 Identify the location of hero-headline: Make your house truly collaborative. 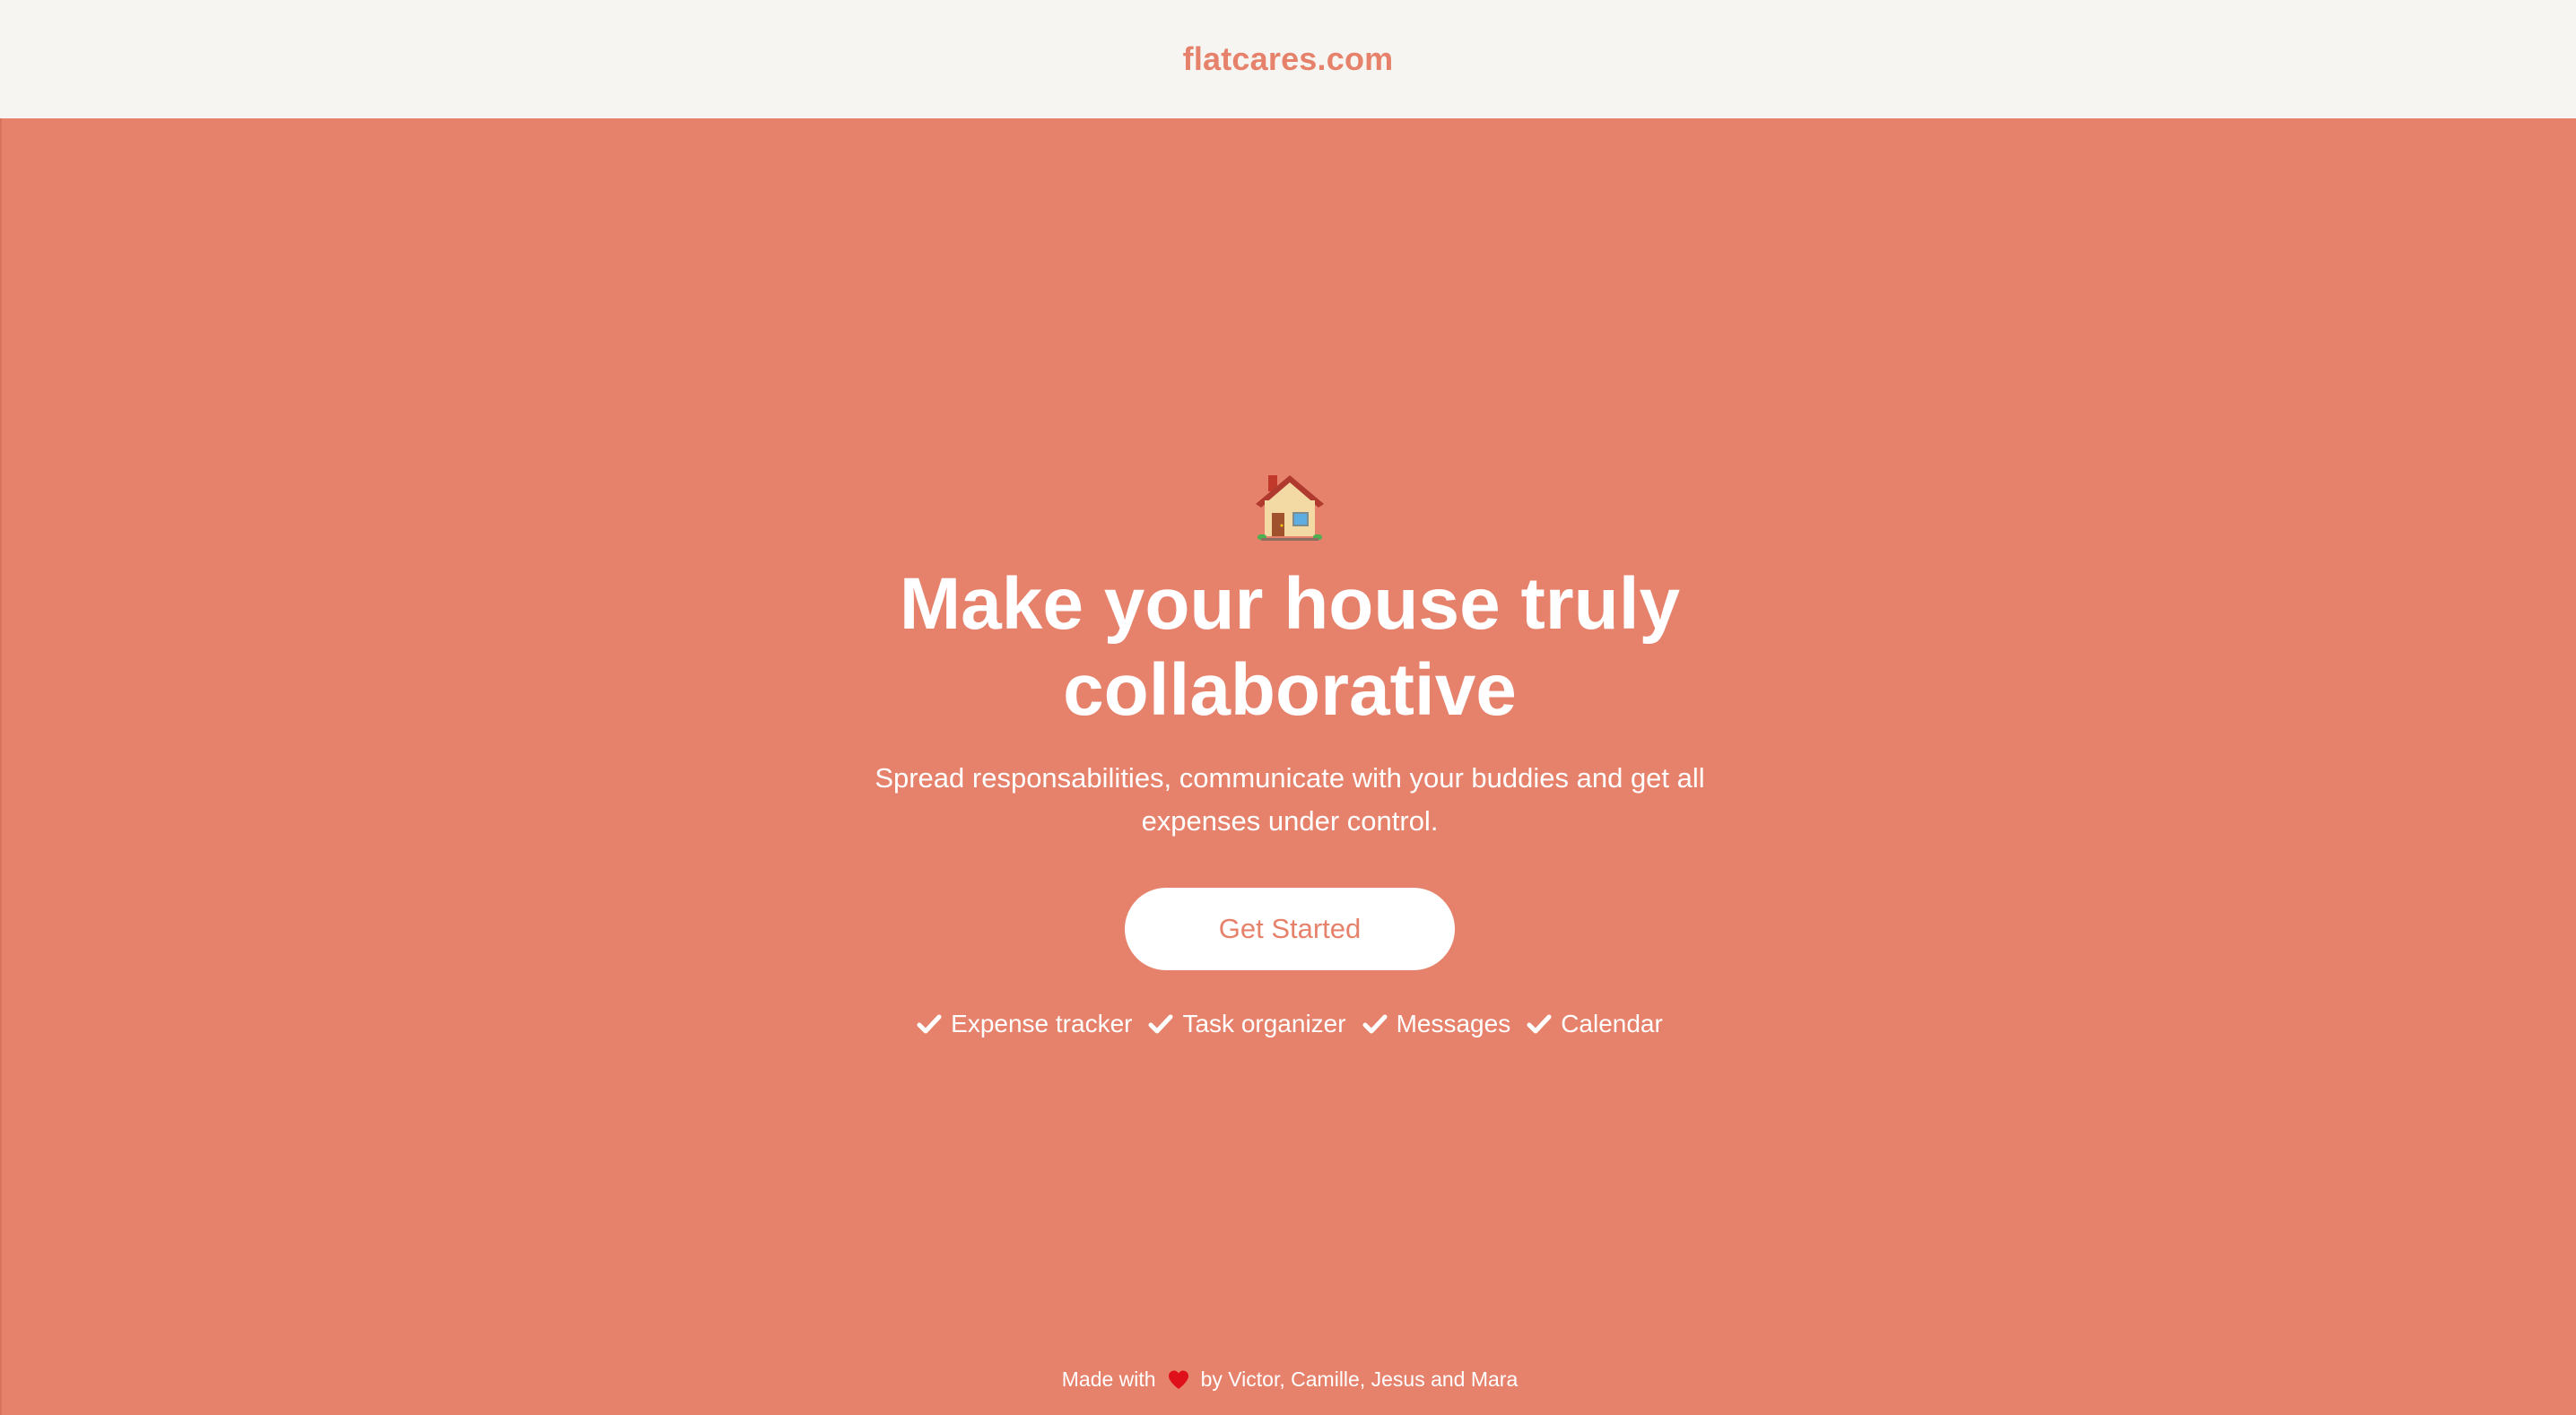
(1290, 647).